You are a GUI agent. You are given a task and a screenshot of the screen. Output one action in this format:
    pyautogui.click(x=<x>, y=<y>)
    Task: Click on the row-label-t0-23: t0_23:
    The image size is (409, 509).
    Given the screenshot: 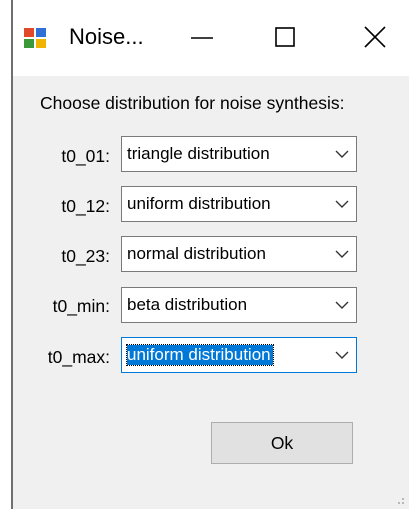 What is the action you would take?
    pyautogui.click(x=85, y=256)
    